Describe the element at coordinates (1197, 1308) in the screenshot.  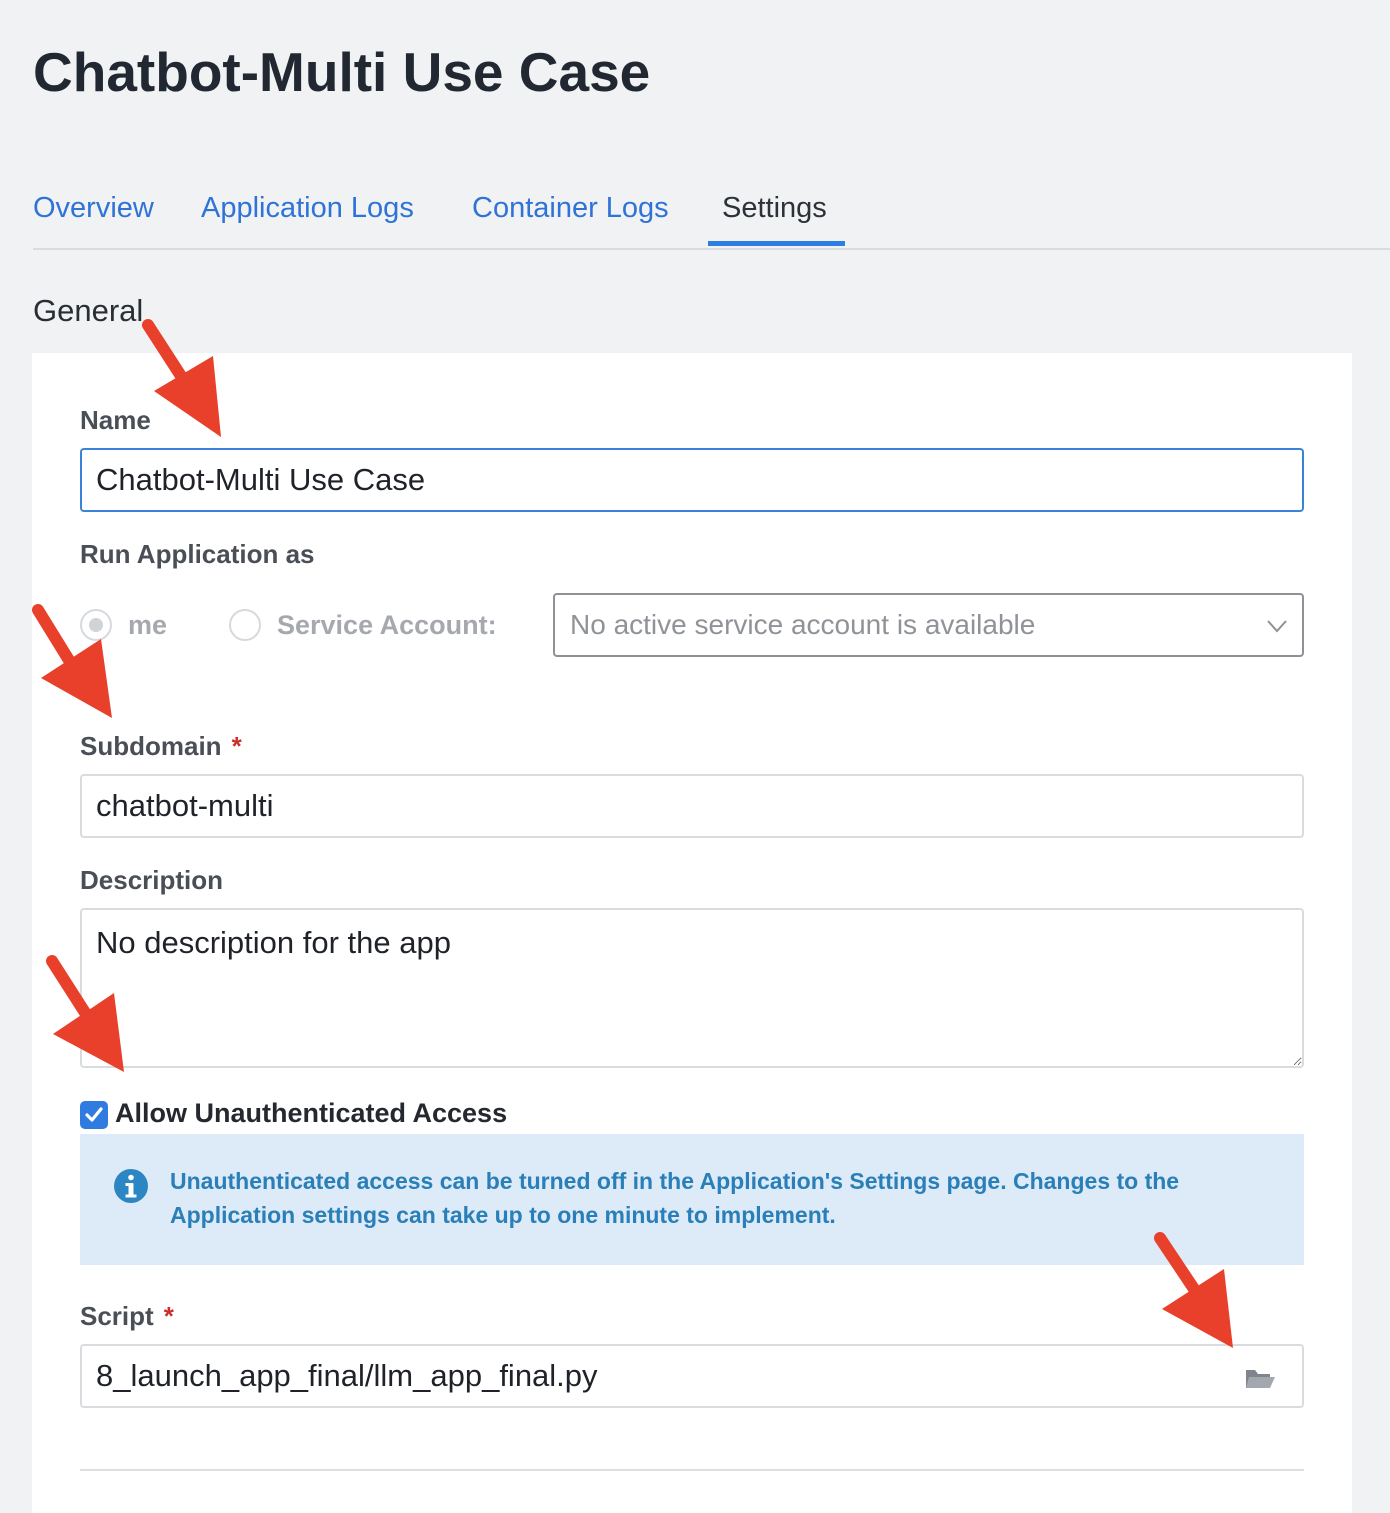
I see `annotation-arrowhead-folder` at that location.